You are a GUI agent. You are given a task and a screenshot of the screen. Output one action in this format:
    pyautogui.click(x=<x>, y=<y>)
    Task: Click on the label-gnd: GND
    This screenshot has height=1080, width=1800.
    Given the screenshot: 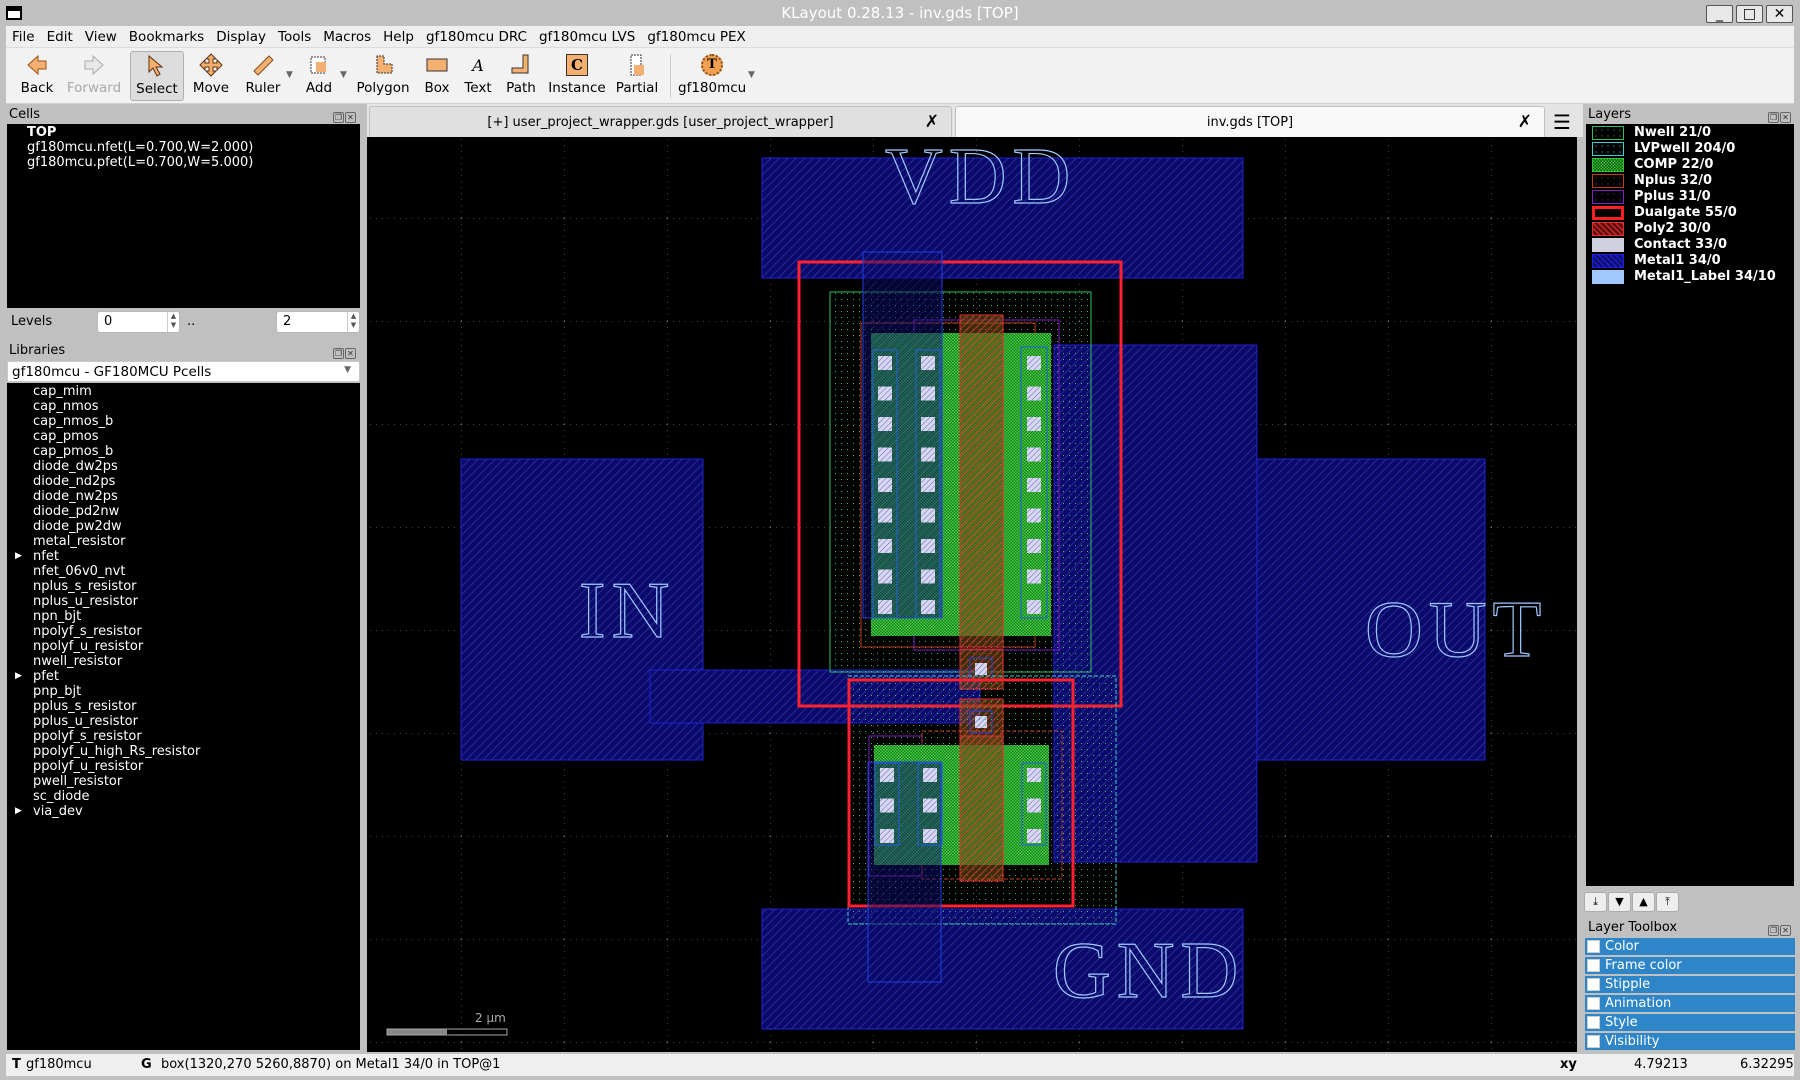 What is the action you would take?
    pyautogui.click(x=1148, y=970)
    